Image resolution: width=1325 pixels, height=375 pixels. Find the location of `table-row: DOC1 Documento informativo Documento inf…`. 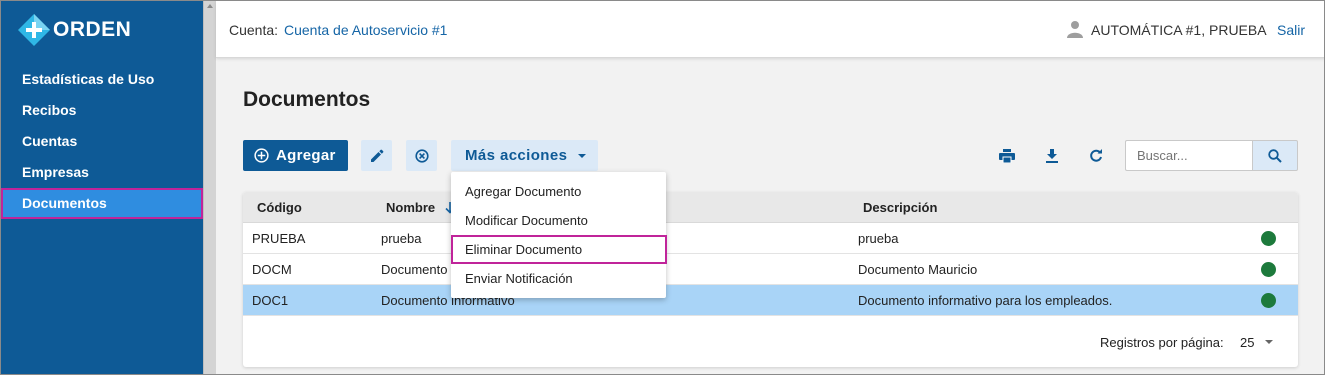

table-row: DOC1 Documento informativo Documento inf… is located at coordinates (770, 300).